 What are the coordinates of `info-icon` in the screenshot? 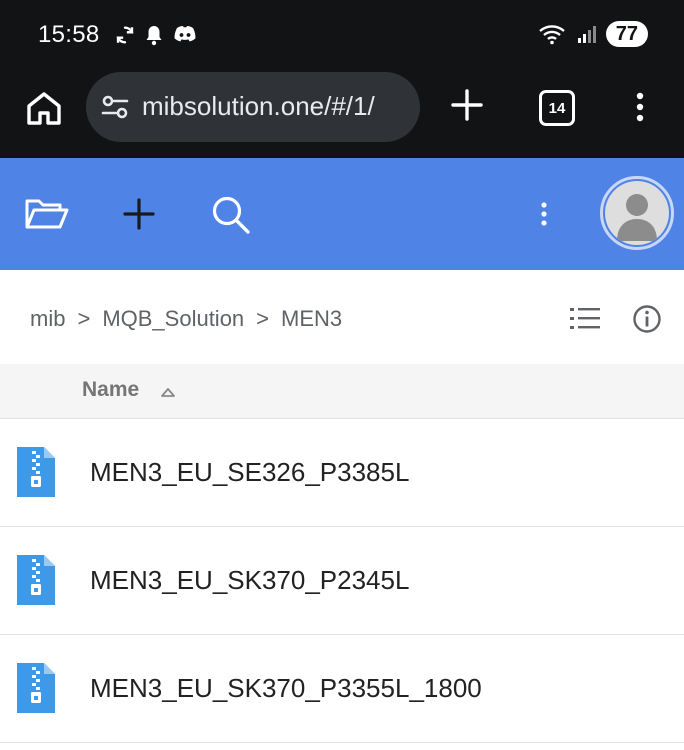 It's located at (647, 319).